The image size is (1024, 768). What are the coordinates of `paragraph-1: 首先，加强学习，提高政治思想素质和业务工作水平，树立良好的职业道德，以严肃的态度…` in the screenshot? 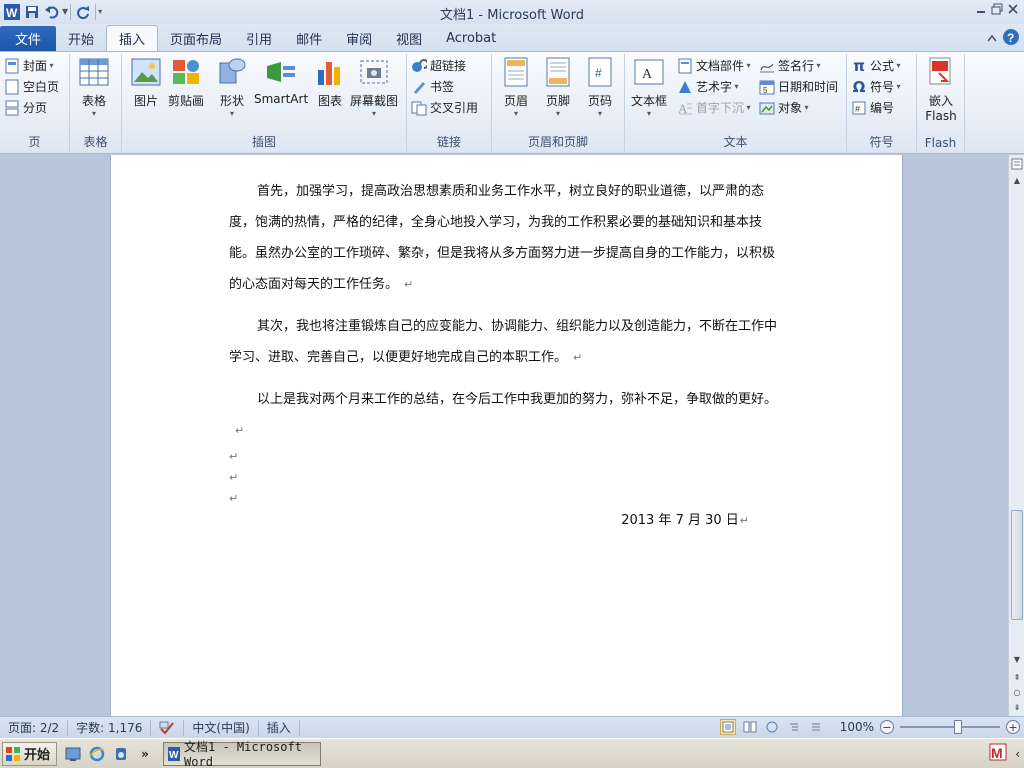 It's located at (507, 238).